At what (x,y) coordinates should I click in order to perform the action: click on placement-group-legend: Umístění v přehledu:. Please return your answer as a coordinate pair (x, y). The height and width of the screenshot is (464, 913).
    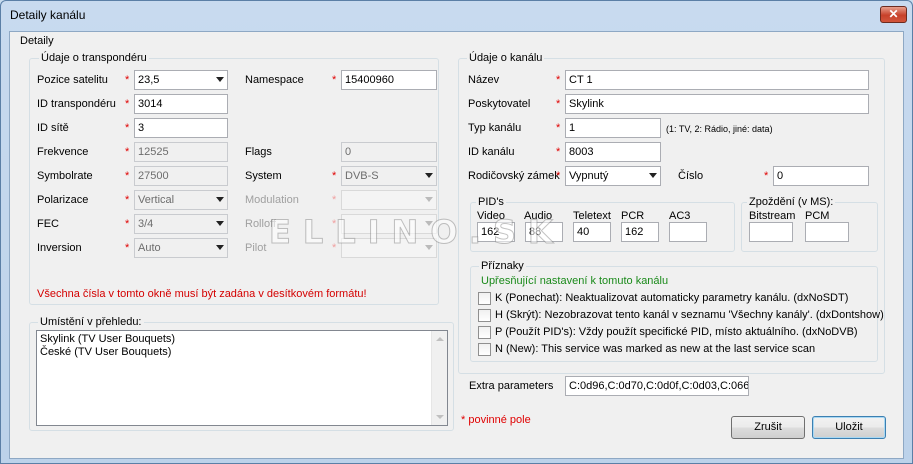
    Looking at the image, I should click on (91, 322).